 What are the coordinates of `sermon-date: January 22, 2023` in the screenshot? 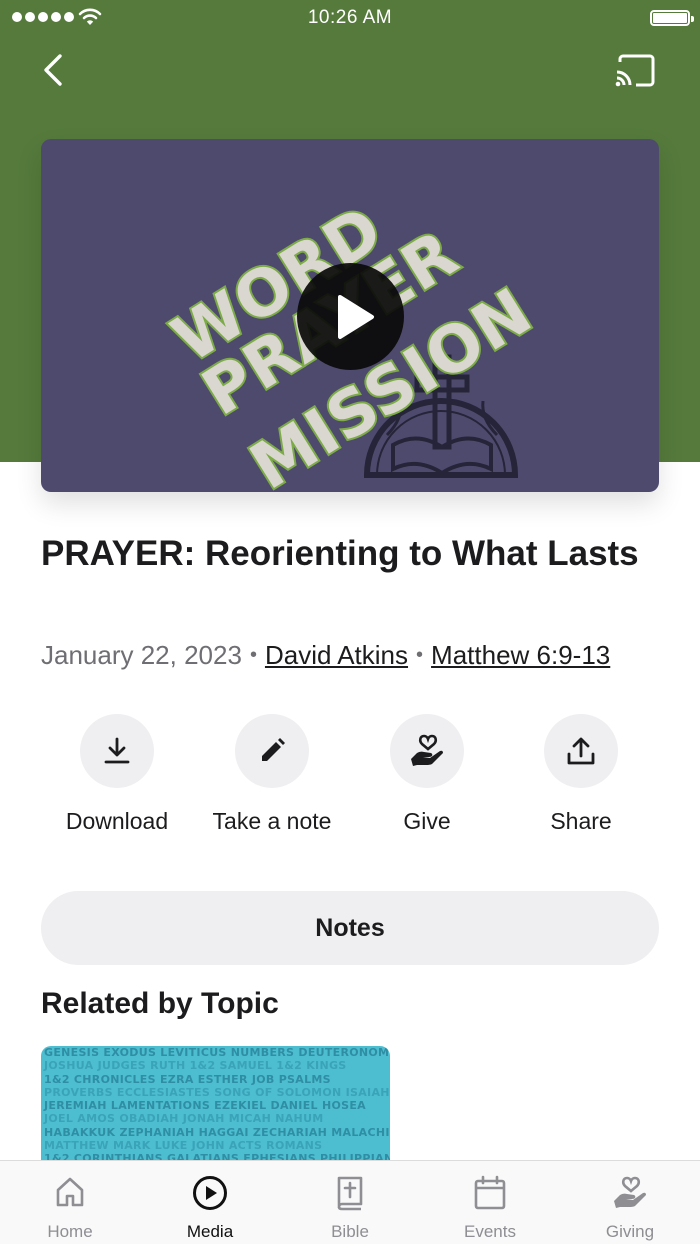 It's located at (141, 655).